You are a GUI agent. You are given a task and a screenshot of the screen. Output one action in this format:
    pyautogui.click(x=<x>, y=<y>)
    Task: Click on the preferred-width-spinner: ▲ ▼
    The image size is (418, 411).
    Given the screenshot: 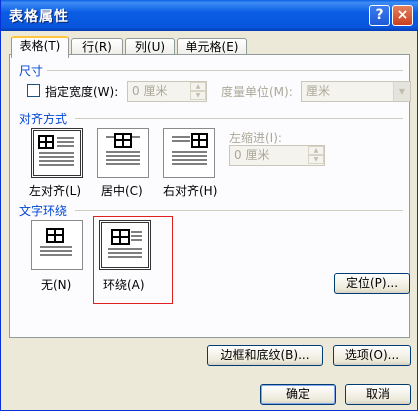 What is the action you would take?
    pyautogui.click(x=198, y=91)
    